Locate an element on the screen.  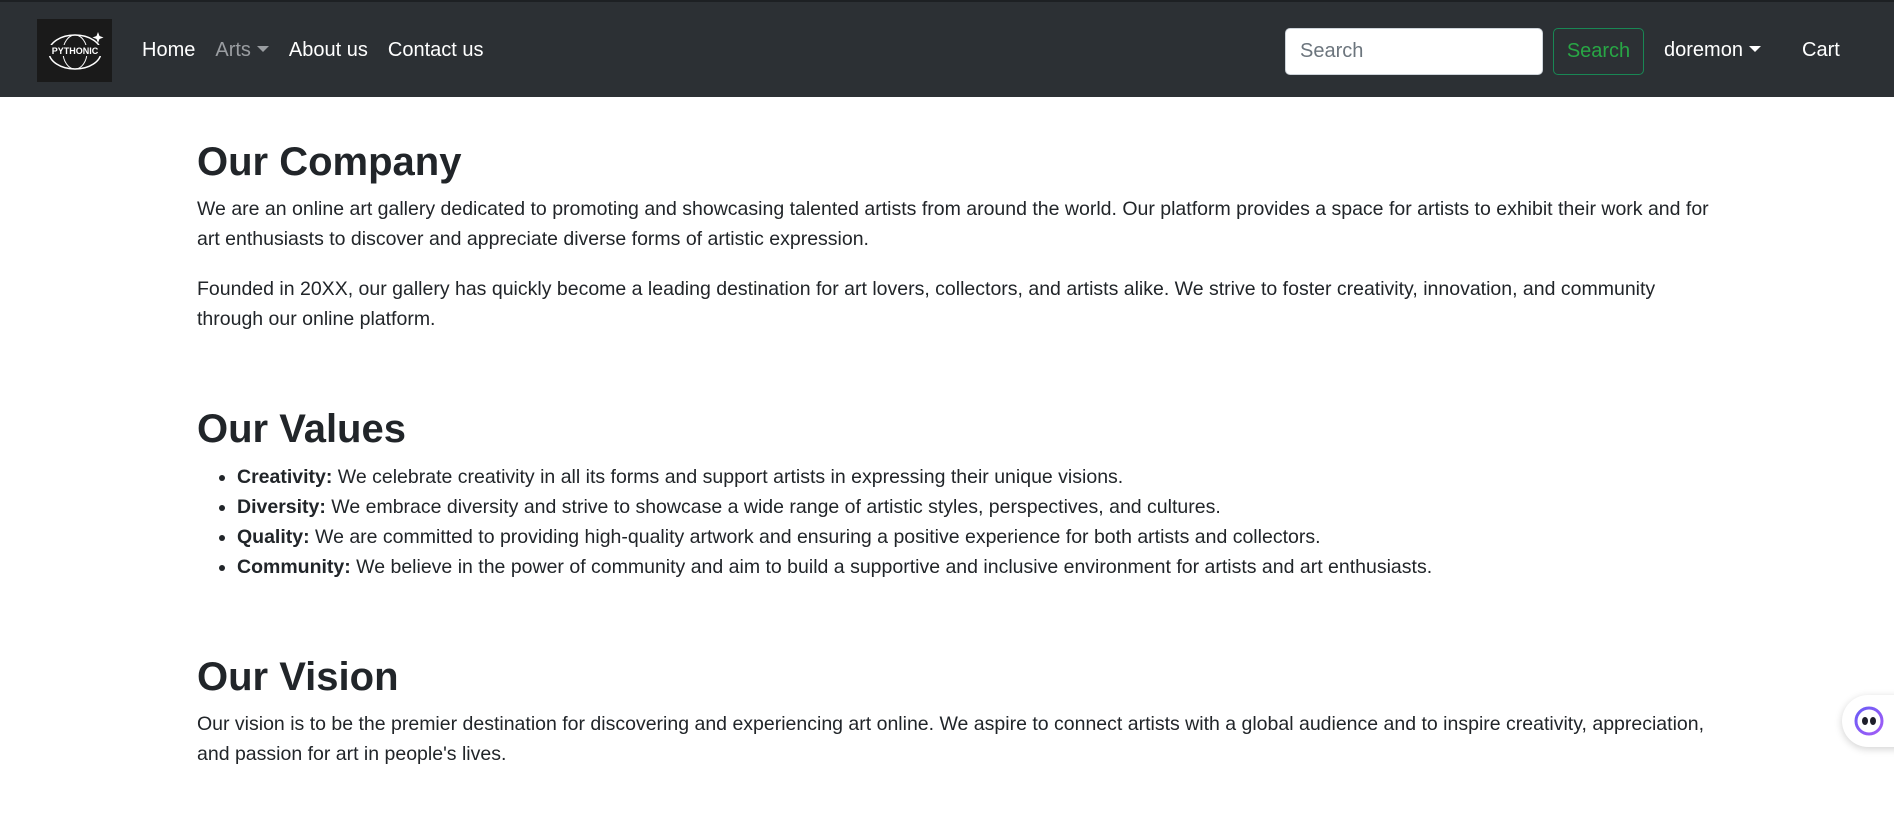
chat-assistant-button is located at coordinates (1868, 721).